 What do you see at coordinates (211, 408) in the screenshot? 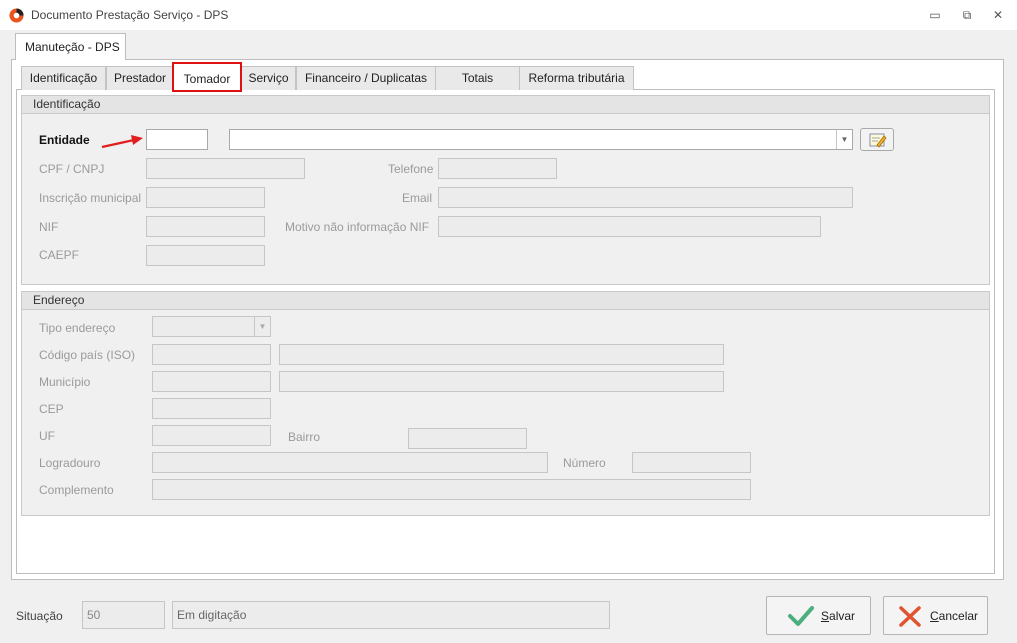
I see `cep-input` at bounding box center [211, 408].